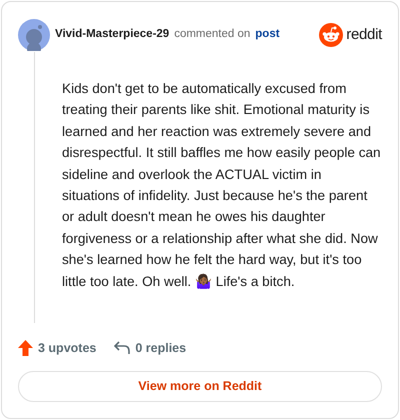  I want to click on reddit-logo-icon, so click(331, 35).